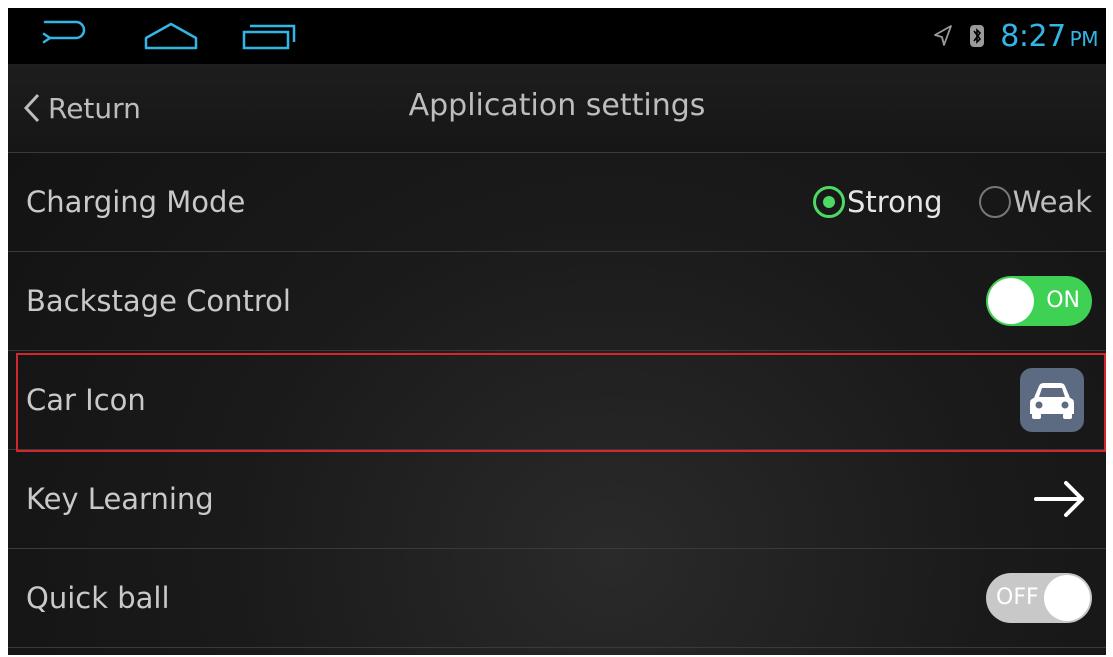 The width and height of the screenshot is (1113, 657). I want to click on arrow-right-icon, so click(1059, 499).